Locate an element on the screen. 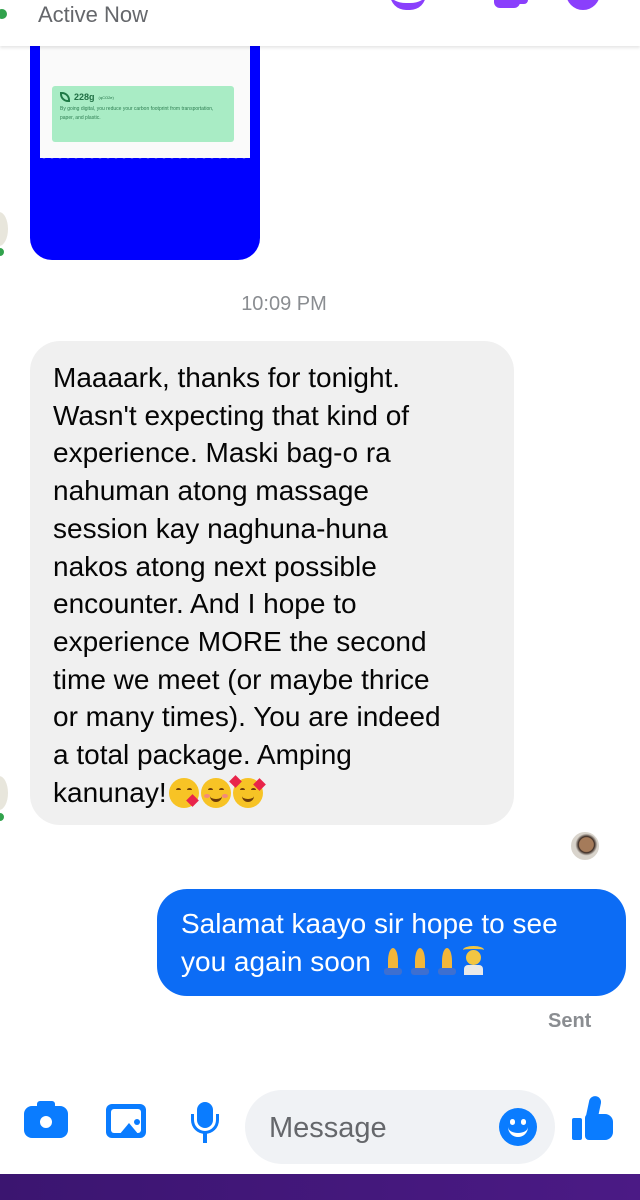  video-camera-lens is located at coordinates (523, 2).